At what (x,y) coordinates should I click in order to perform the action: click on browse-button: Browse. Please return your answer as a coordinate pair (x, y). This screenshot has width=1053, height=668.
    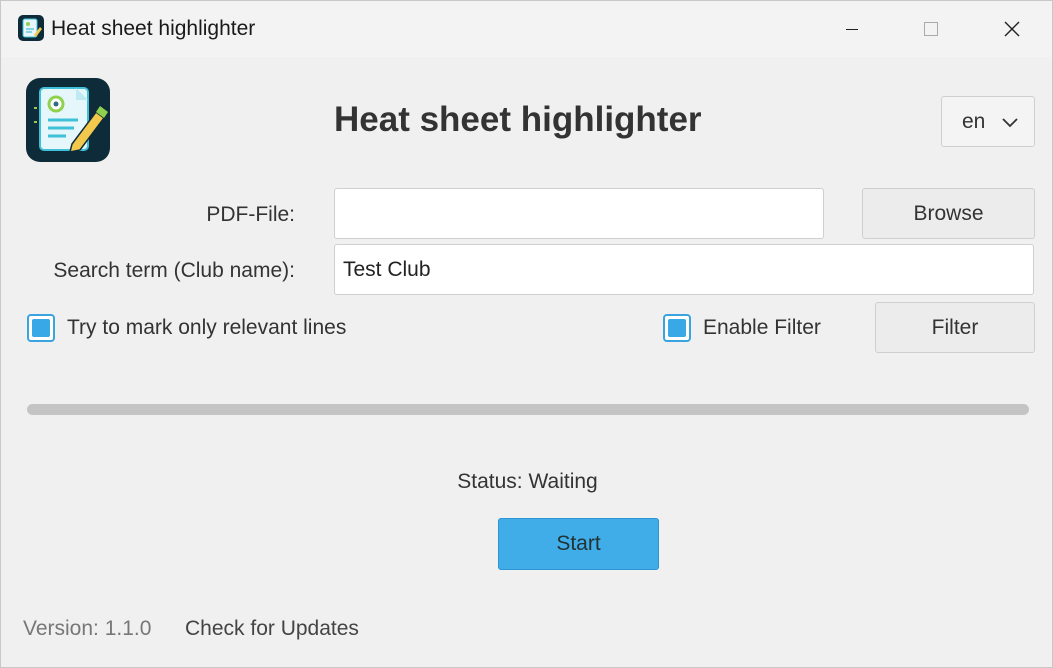
    Looking at the image, I should click on (948, 213).